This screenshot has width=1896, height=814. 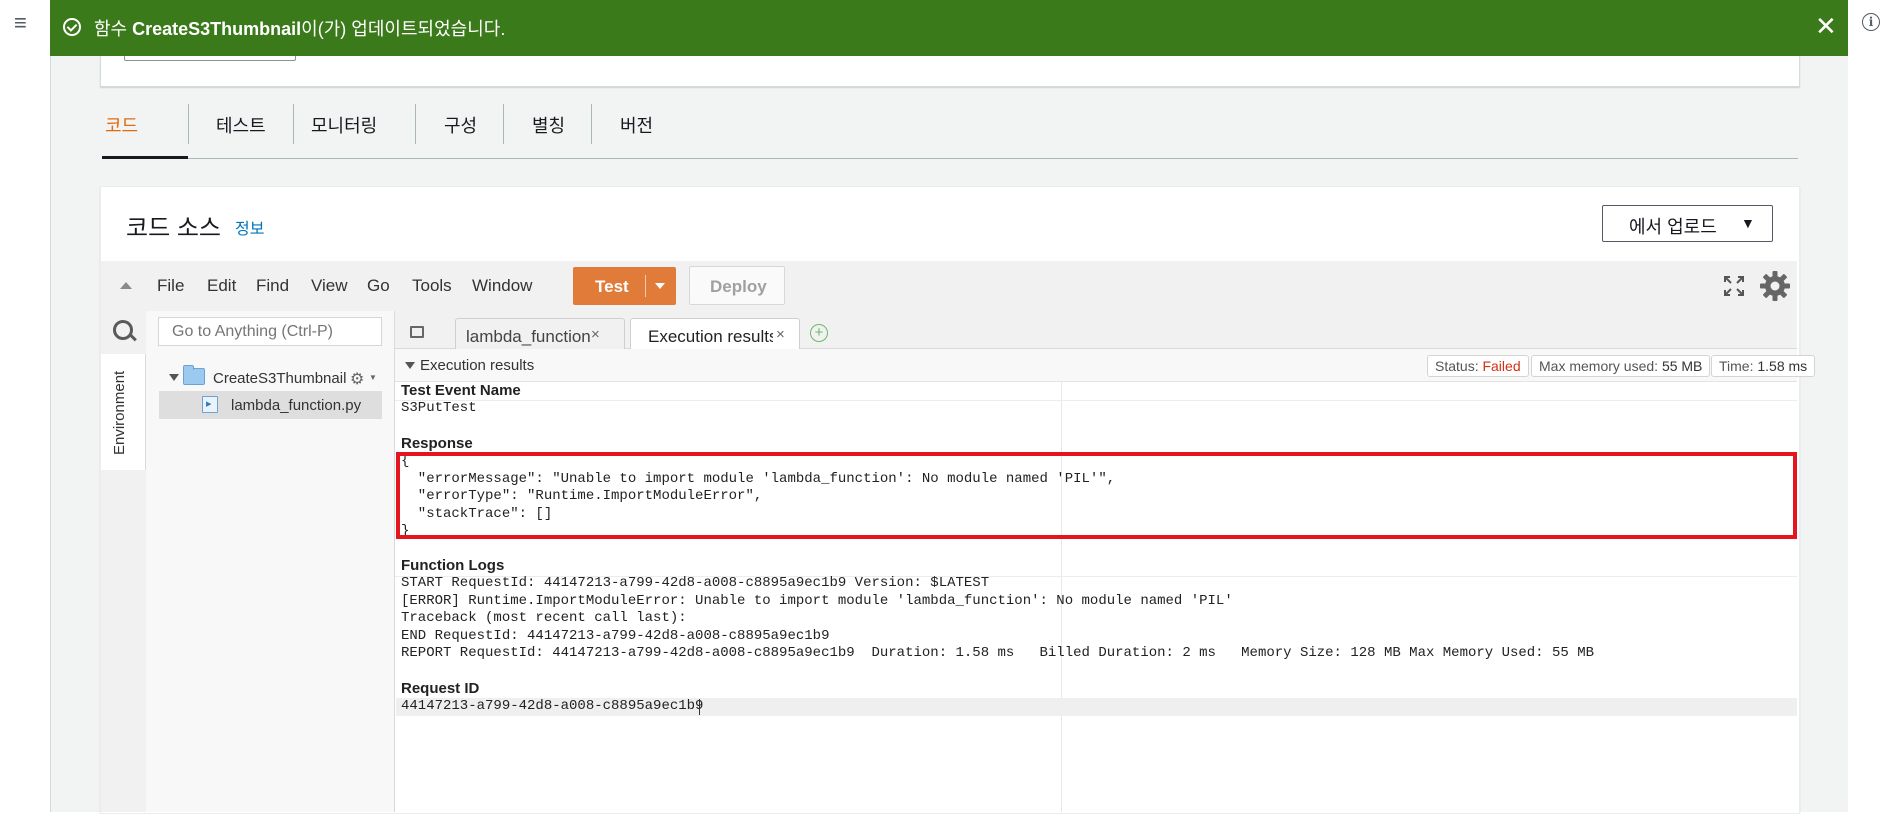 I want to click on python-file-icon, so click(x=210, y=404).